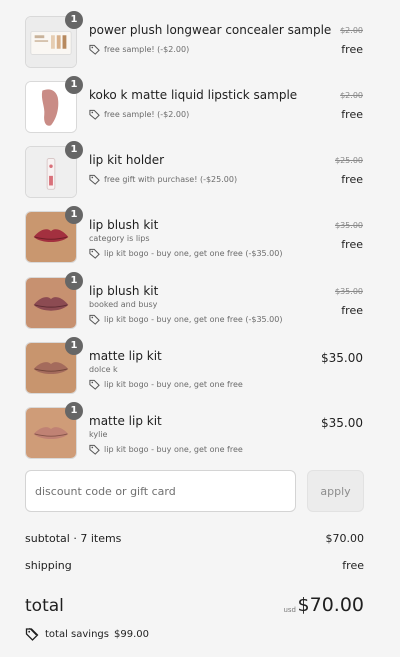 The image size is (400, 657). I want to click on discount-line: free gift with purchase! (-$25.00), so click(163, 179).